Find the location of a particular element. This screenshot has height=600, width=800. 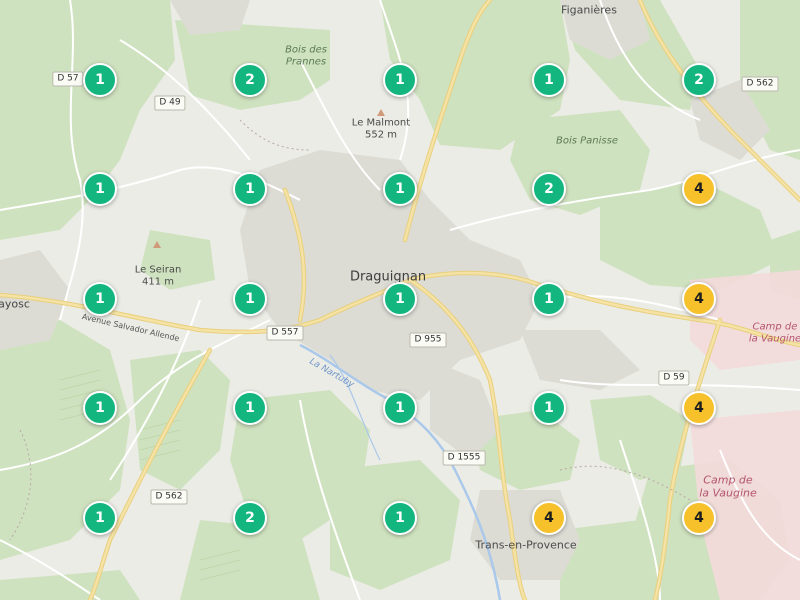

road-shield-d562-sw: D 562 is located at coordinates (169, 497).